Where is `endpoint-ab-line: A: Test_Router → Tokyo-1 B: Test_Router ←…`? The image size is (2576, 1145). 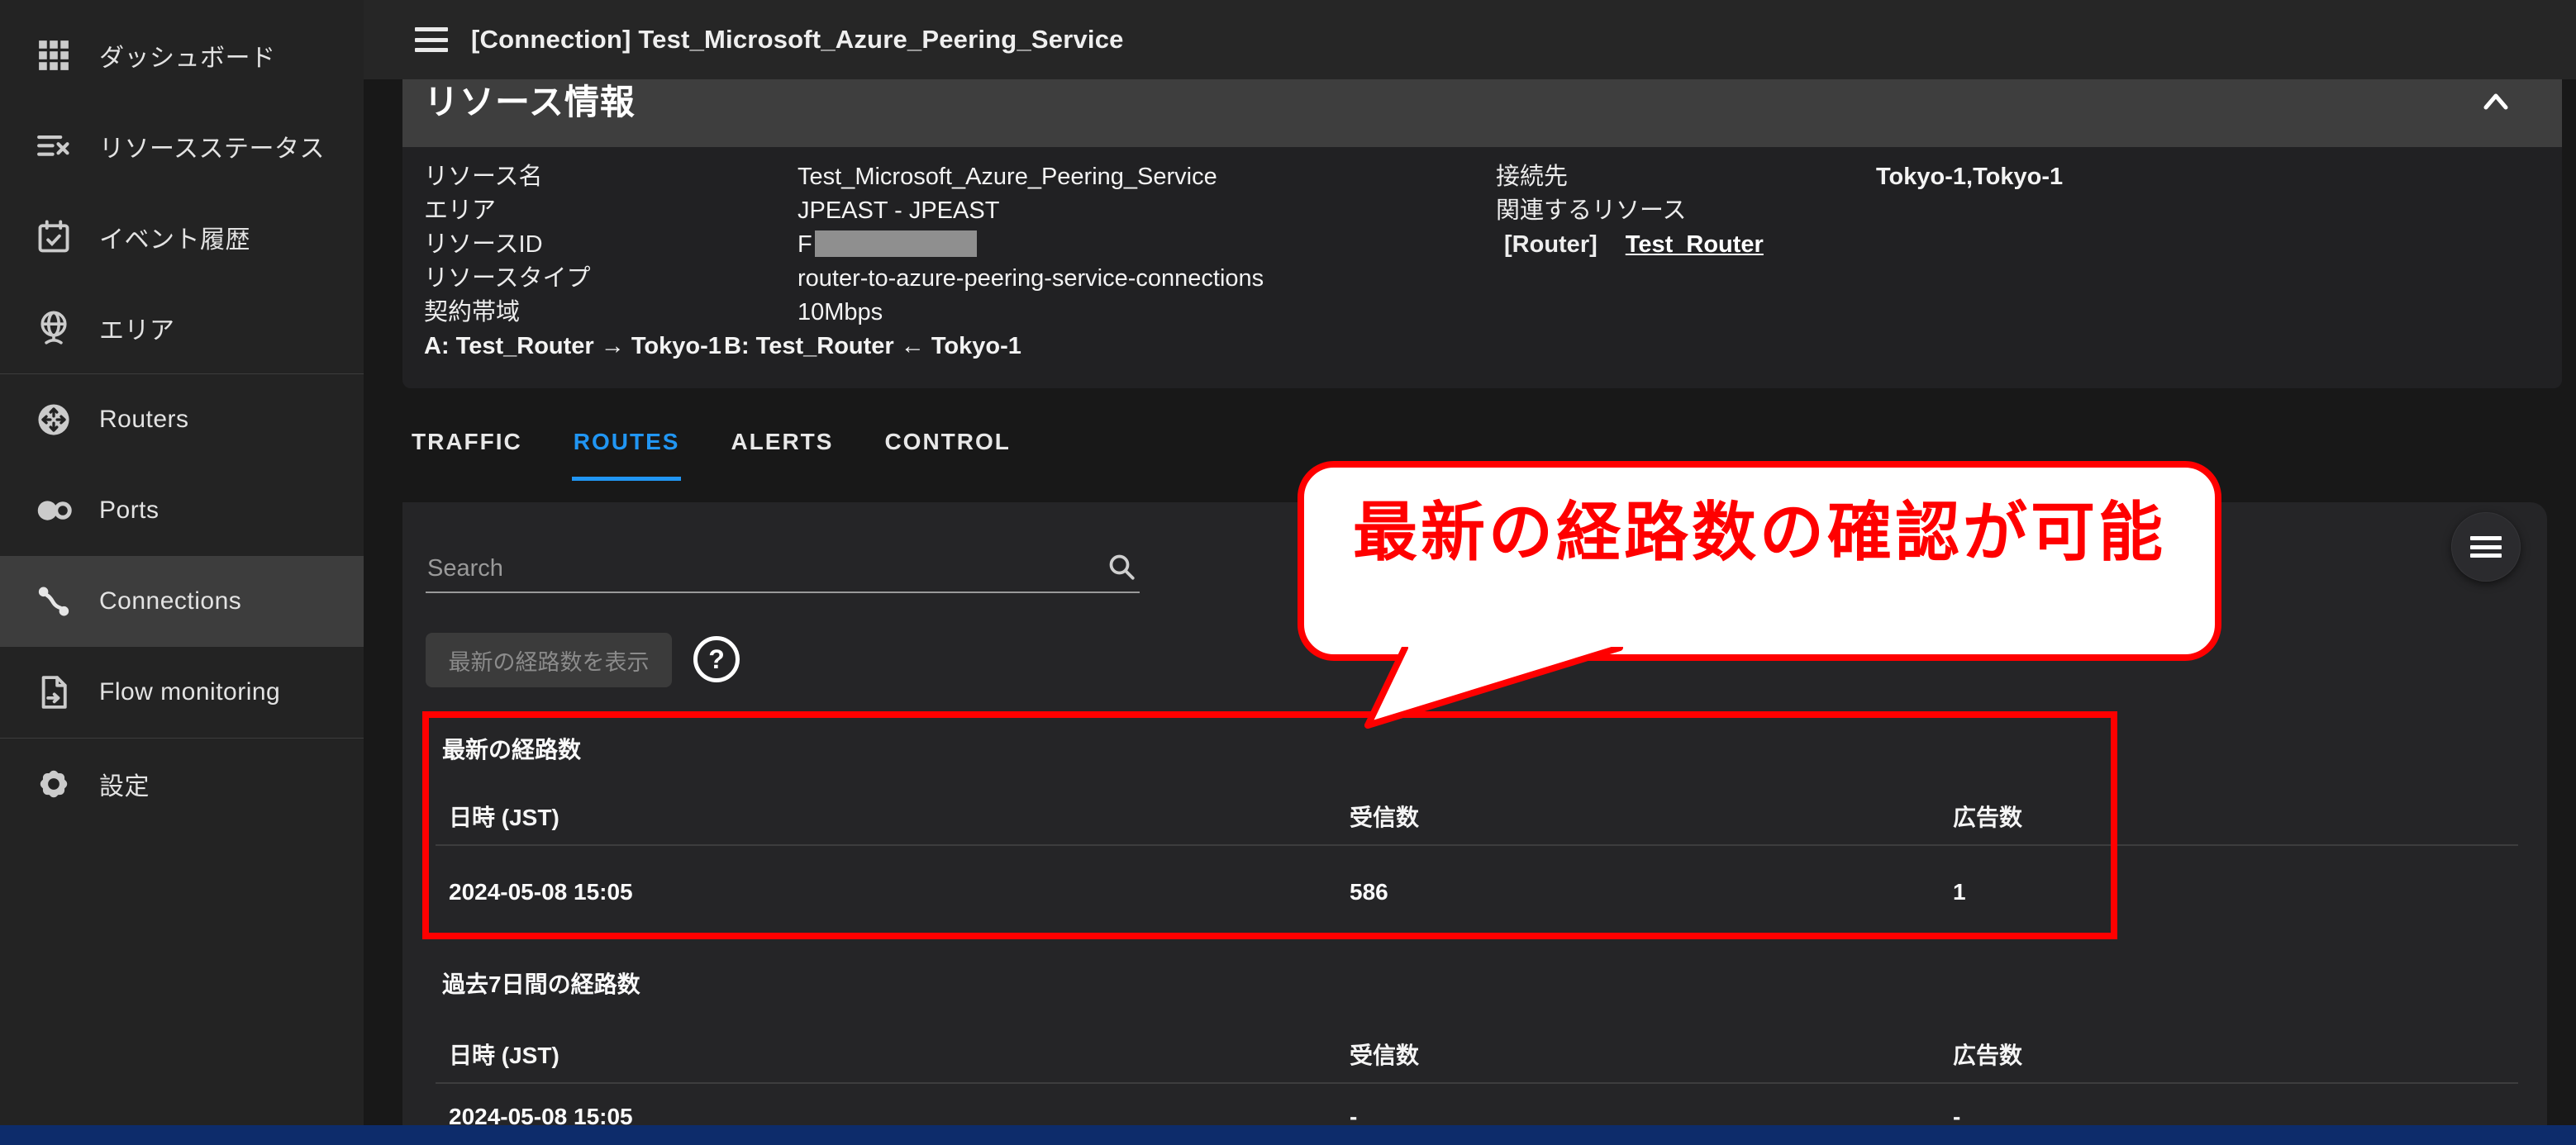
endpoint-ab-line: A: Test_Router → Tokyo-1 B: Test_Router ←… is located at coordinates (844, 346).